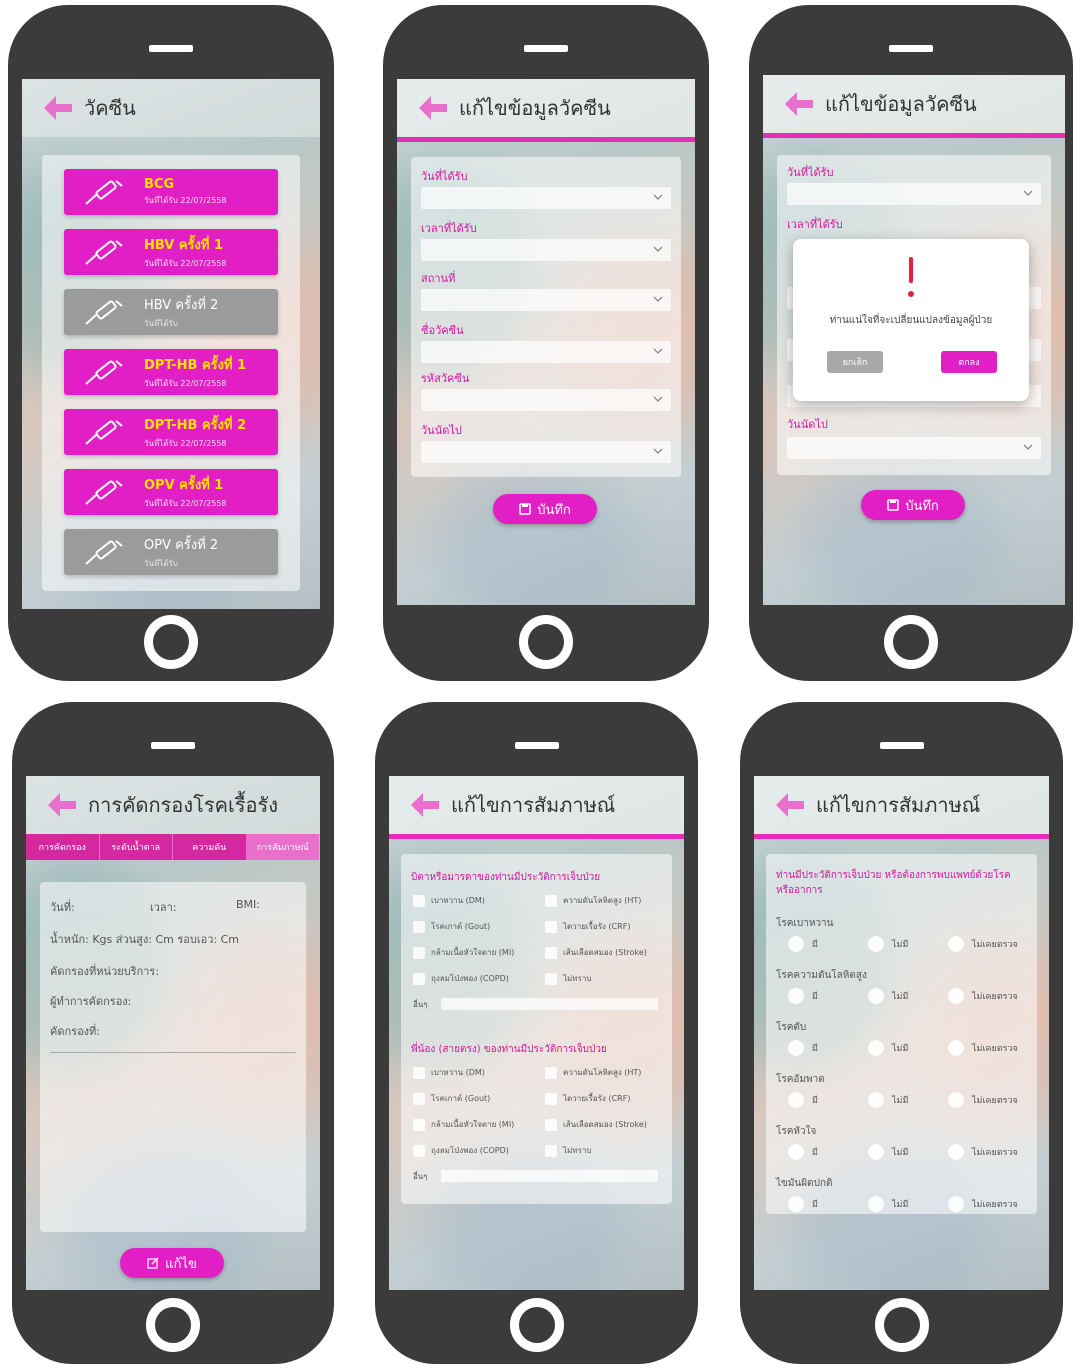 The image size is (1073, 1364). What do you see at coordinates (172, 1263) in the screenshot?
I see `edit-button: แก้ไข` at bounding box center [172, 1263].